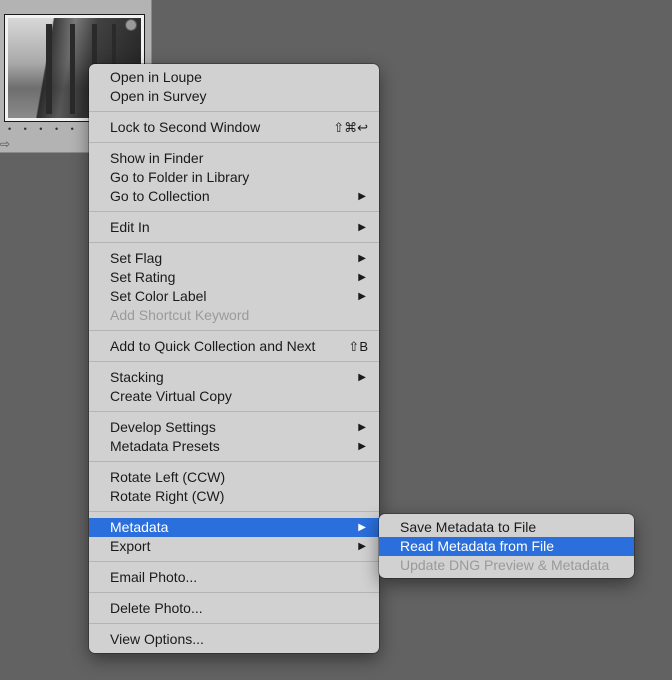  I want to click on menu-item-export: Export ▶, so click(234, 546).